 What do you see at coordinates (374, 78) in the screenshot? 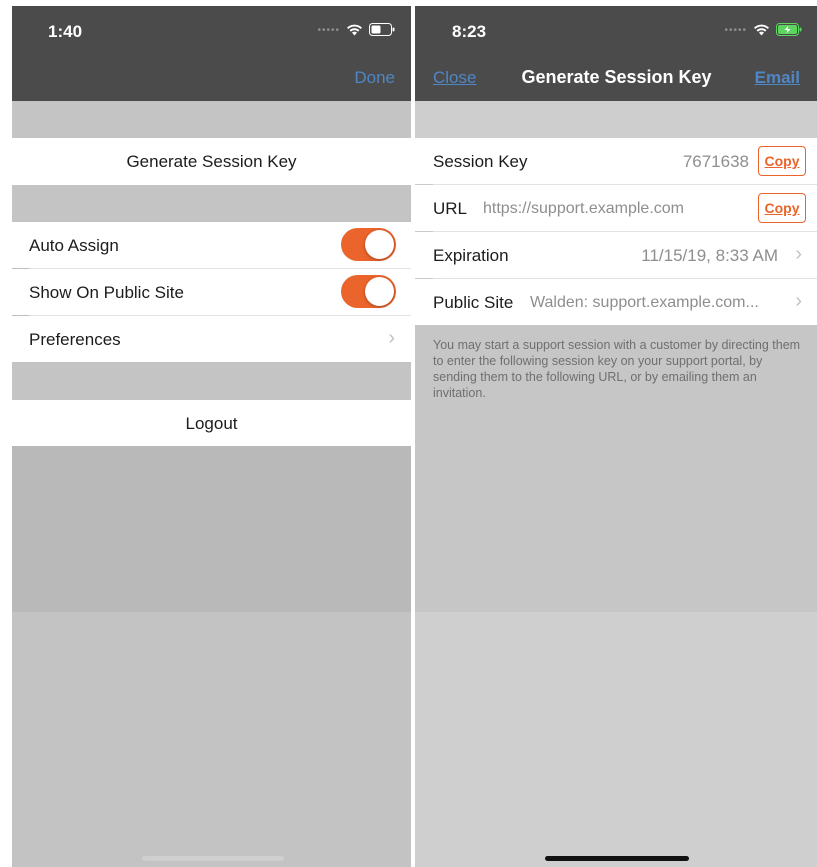
I see `done-button: Done` at bounding box center [374, 78].